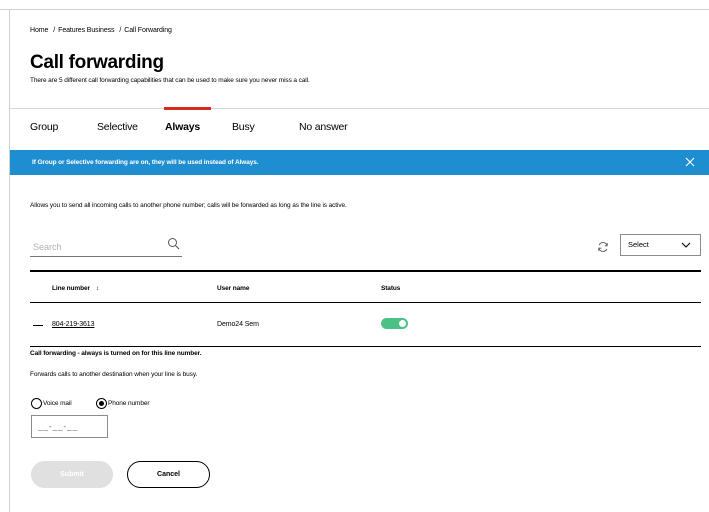 The image size is (709, 512). Describe the element at coordinates (39, 30) in the screenshot. I see `breadcrumb-home: Home` at that location.